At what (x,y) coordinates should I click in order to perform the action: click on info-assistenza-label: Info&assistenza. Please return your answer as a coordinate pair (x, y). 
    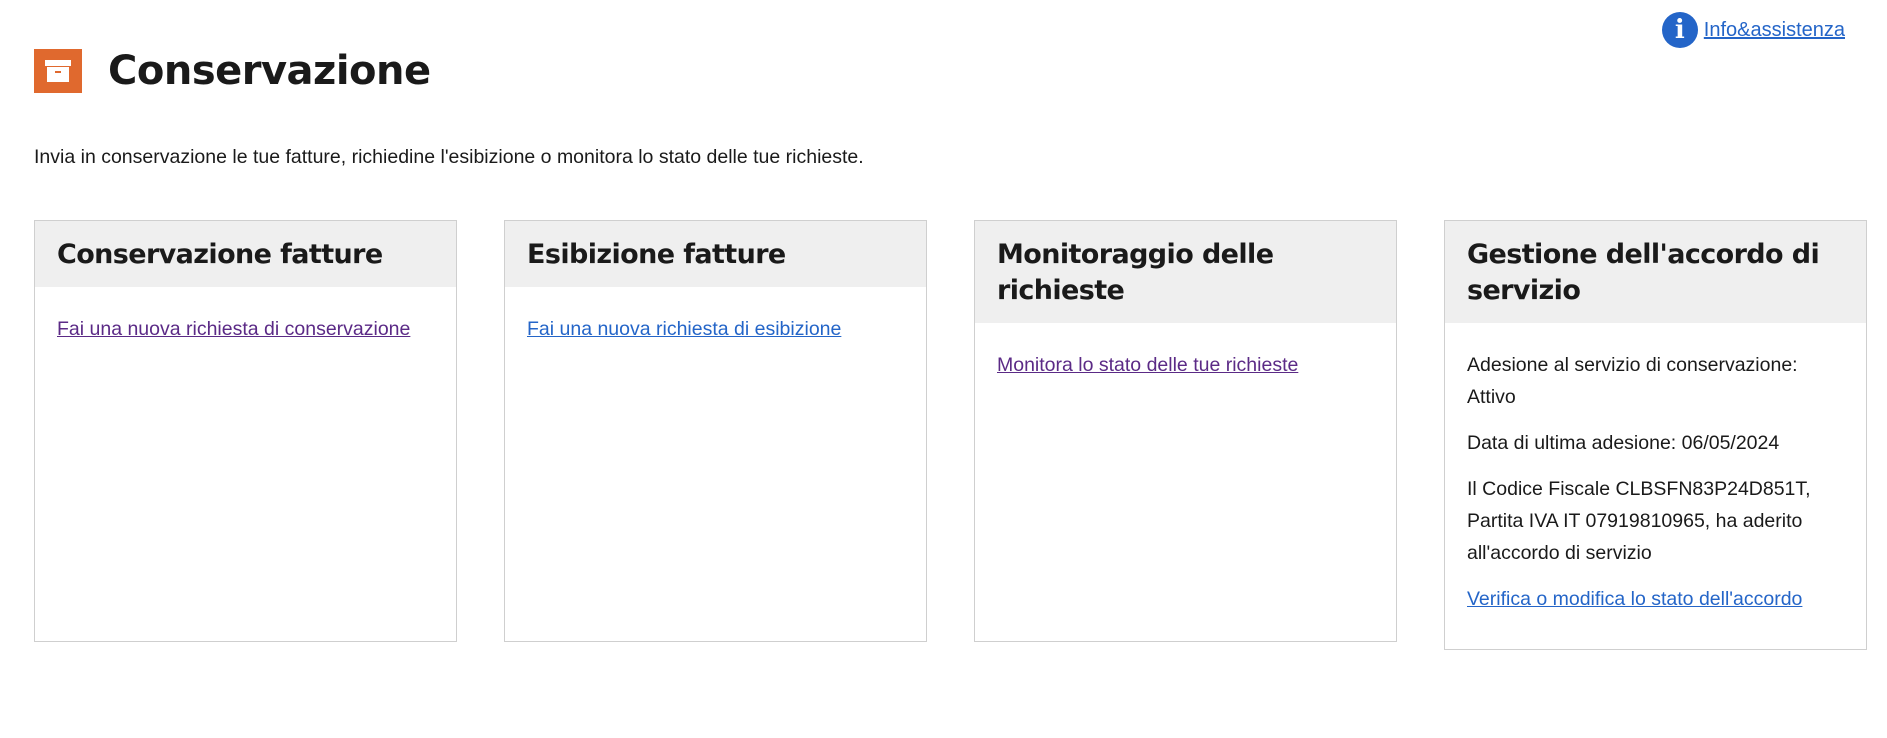
    Looking at the image, I should click on (1774, 29).